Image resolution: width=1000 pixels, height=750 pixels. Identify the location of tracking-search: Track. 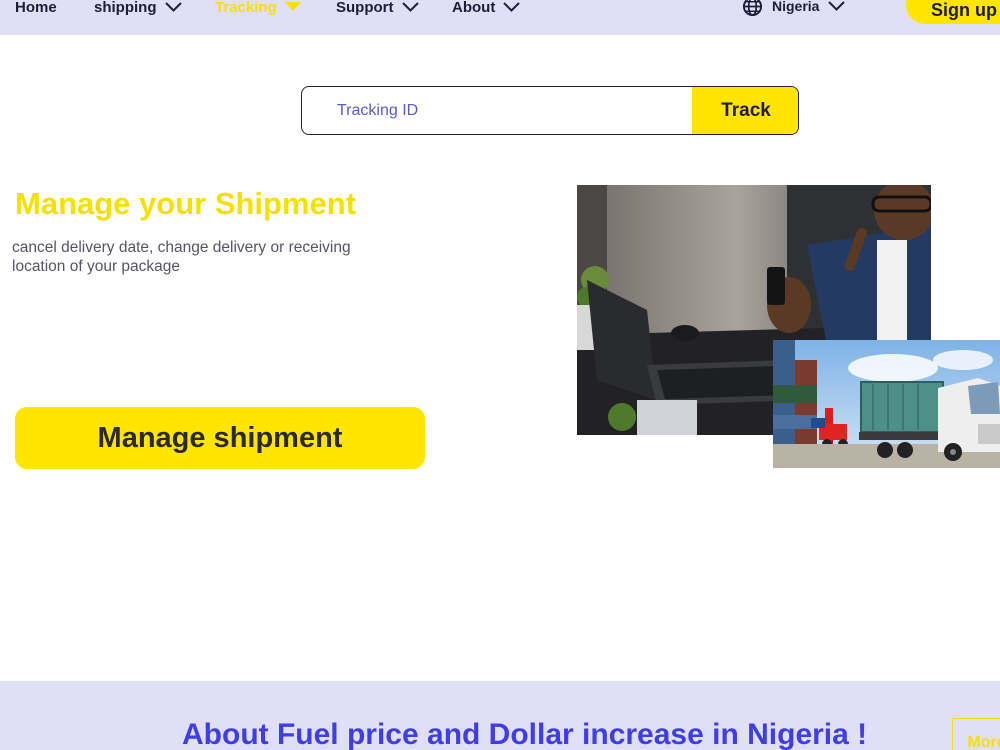
(550, 110).